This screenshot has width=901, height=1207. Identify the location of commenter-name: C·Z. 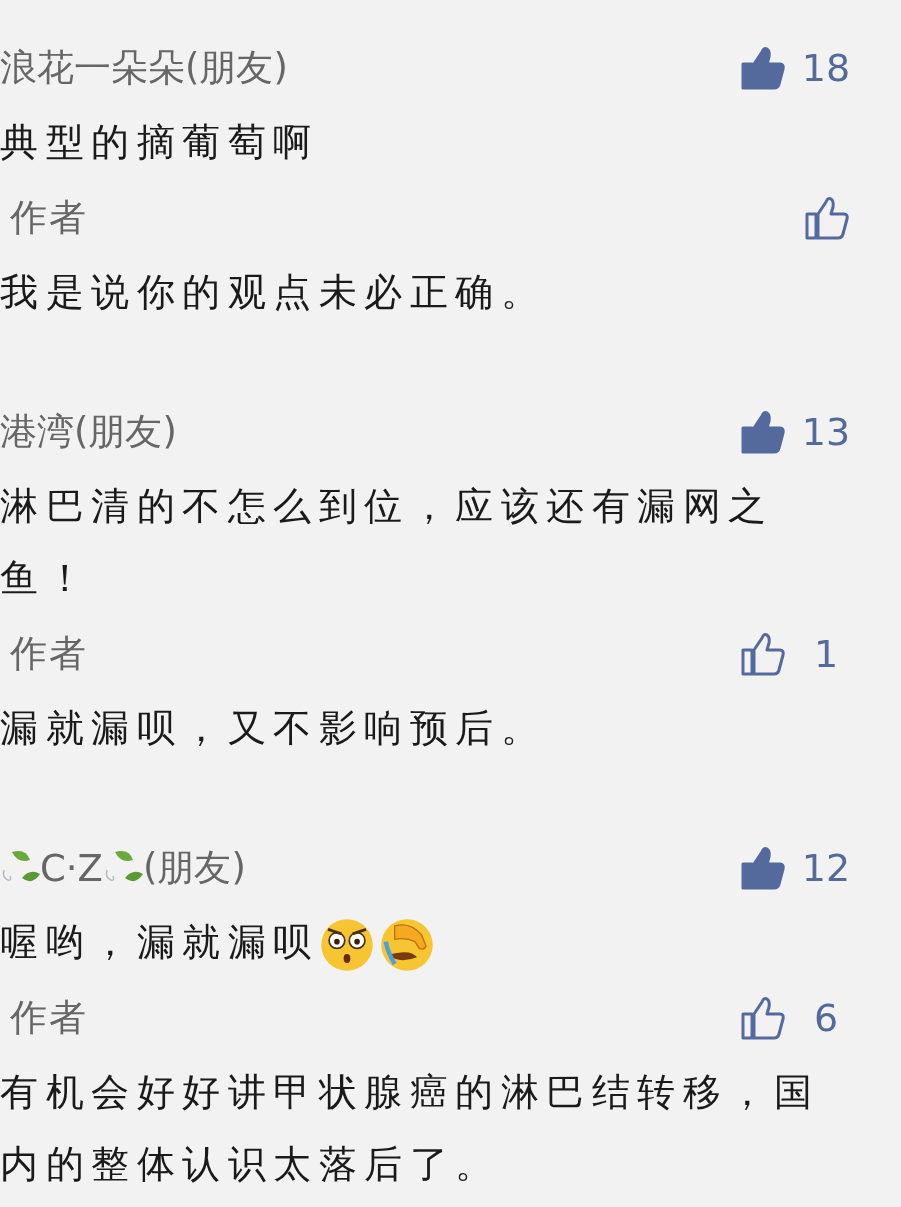
(71, 868).